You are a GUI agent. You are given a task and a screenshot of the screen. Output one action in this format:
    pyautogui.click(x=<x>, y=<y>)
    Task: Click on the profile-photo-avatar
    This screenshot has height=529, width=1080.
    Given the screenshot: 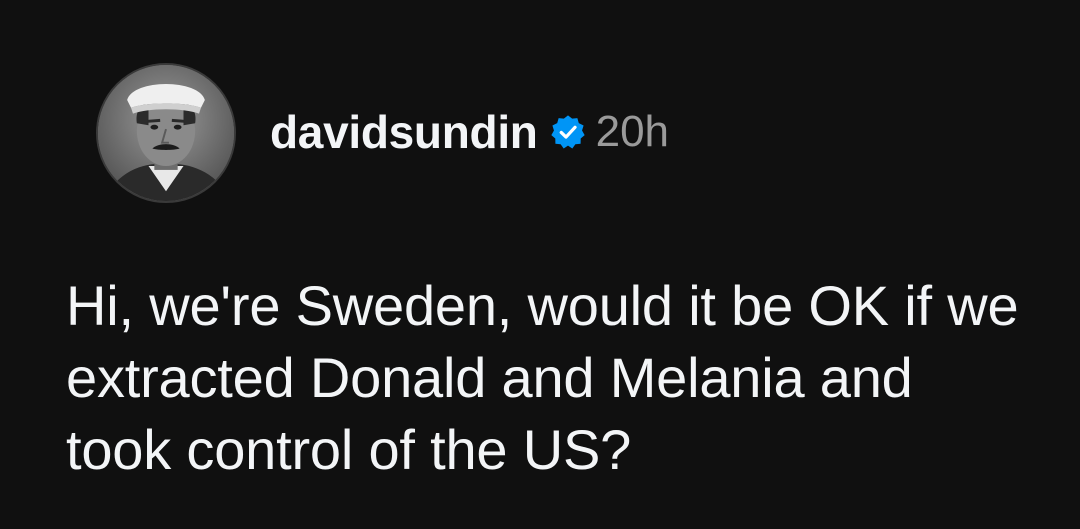 What is the action you would take?
    pyautogui.click(x=166, y=133)
    